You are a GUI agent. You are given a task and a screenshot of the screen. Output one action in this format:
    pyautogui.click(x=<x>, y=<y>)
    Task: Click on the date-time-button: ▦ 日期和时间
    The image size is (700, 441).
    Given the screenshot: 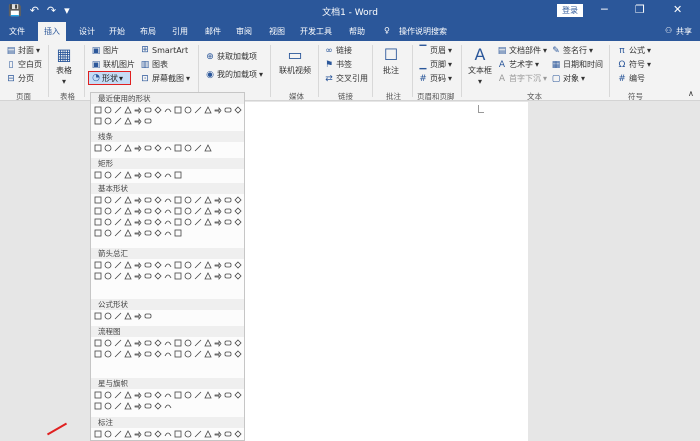 What is the action you would take?
    pyautogui.click(x=577, y=64)
    